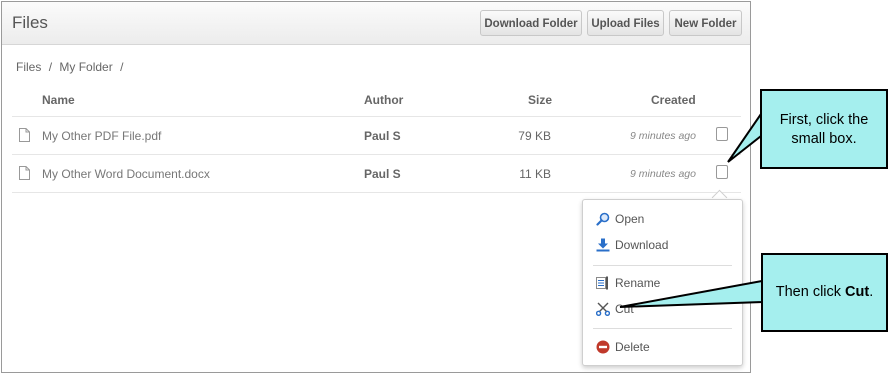 This screenshot has width=896, height=373. I want to click on magnifier-icon, so click(603, 219).